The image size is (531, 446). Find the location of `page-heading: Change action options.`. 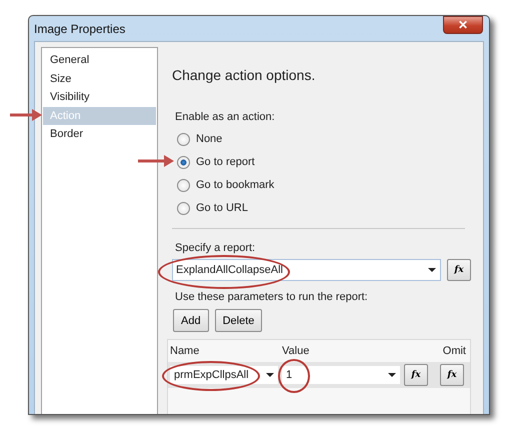

page-heading: Change action options. is located at coordinates (244, 75).